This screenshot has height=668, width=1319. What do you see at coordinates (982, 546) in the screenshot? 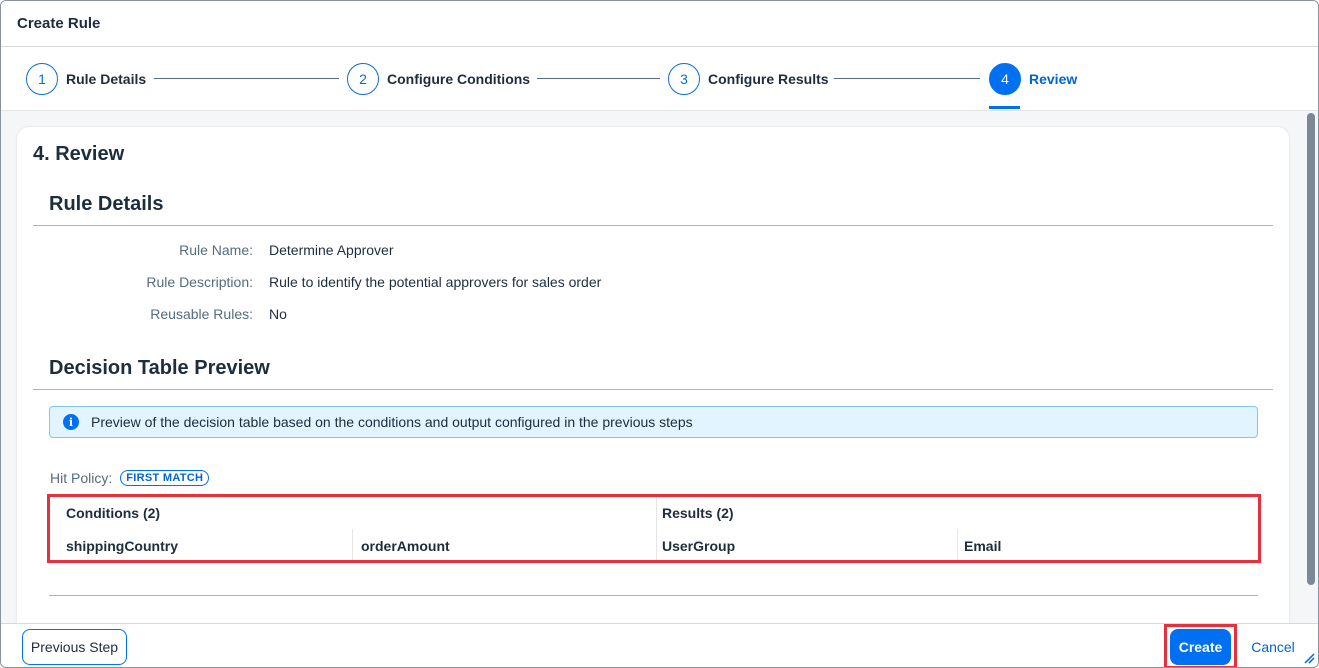
I see `column-header-email: Email` at bounding box center [982, 546].